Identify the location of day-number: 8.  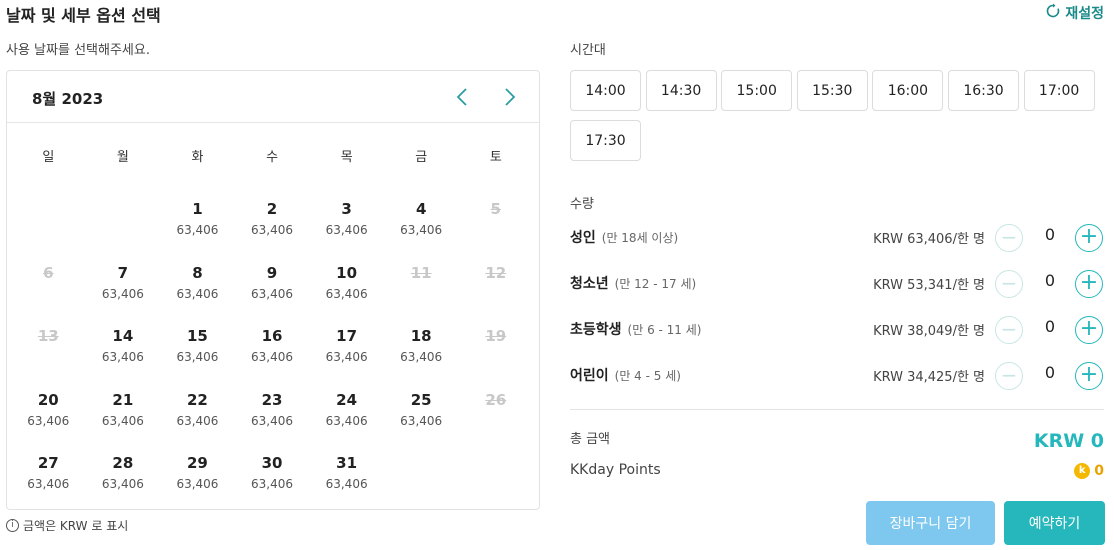
(197, 272).